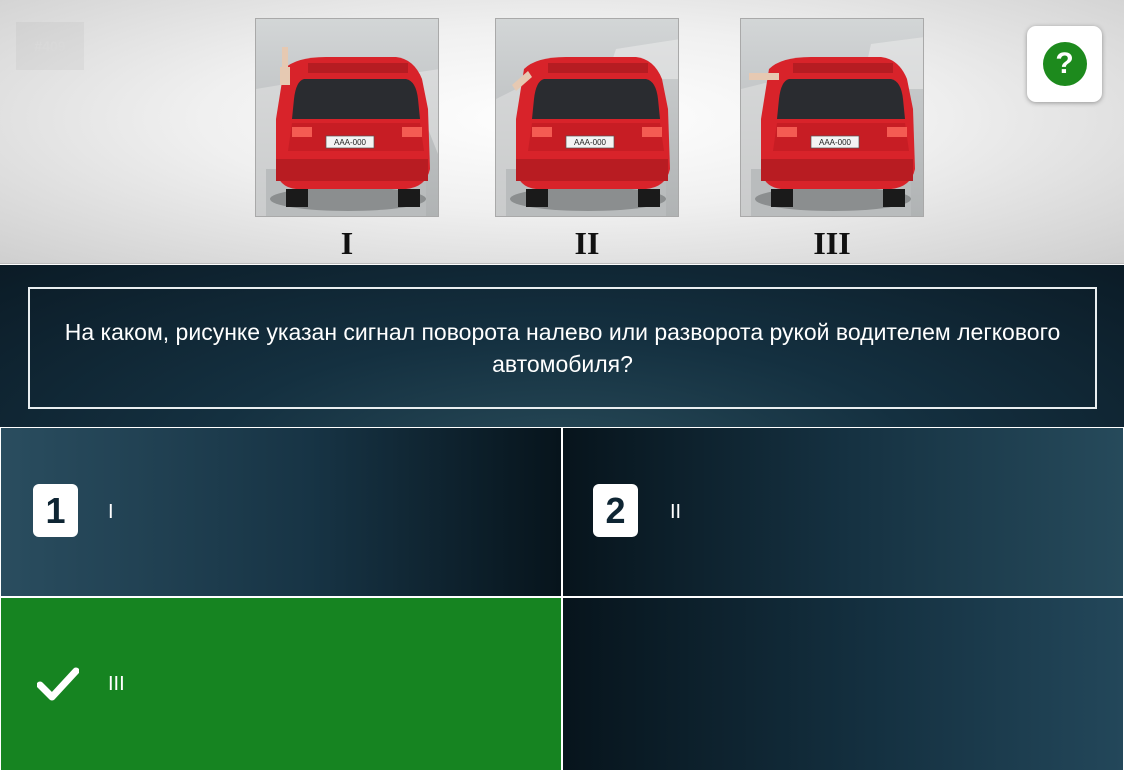 The image size is (1124, 770). I want to click on answer-number-badge: 2, so click(615, 510).